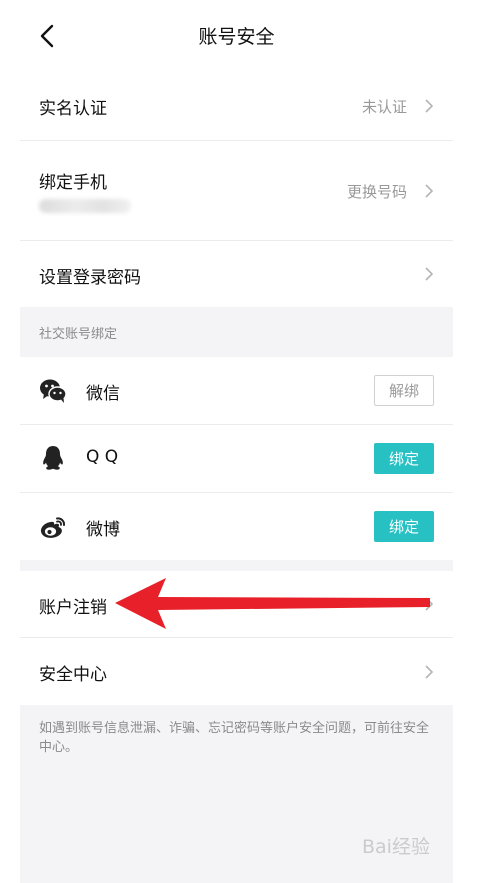 The width and height of the screenshot is (481, 883). What do you see at coordinates (404, 526) in the screenshot?
I see `weibo-bind-button: 绑定` at bounding box center [404, 526].